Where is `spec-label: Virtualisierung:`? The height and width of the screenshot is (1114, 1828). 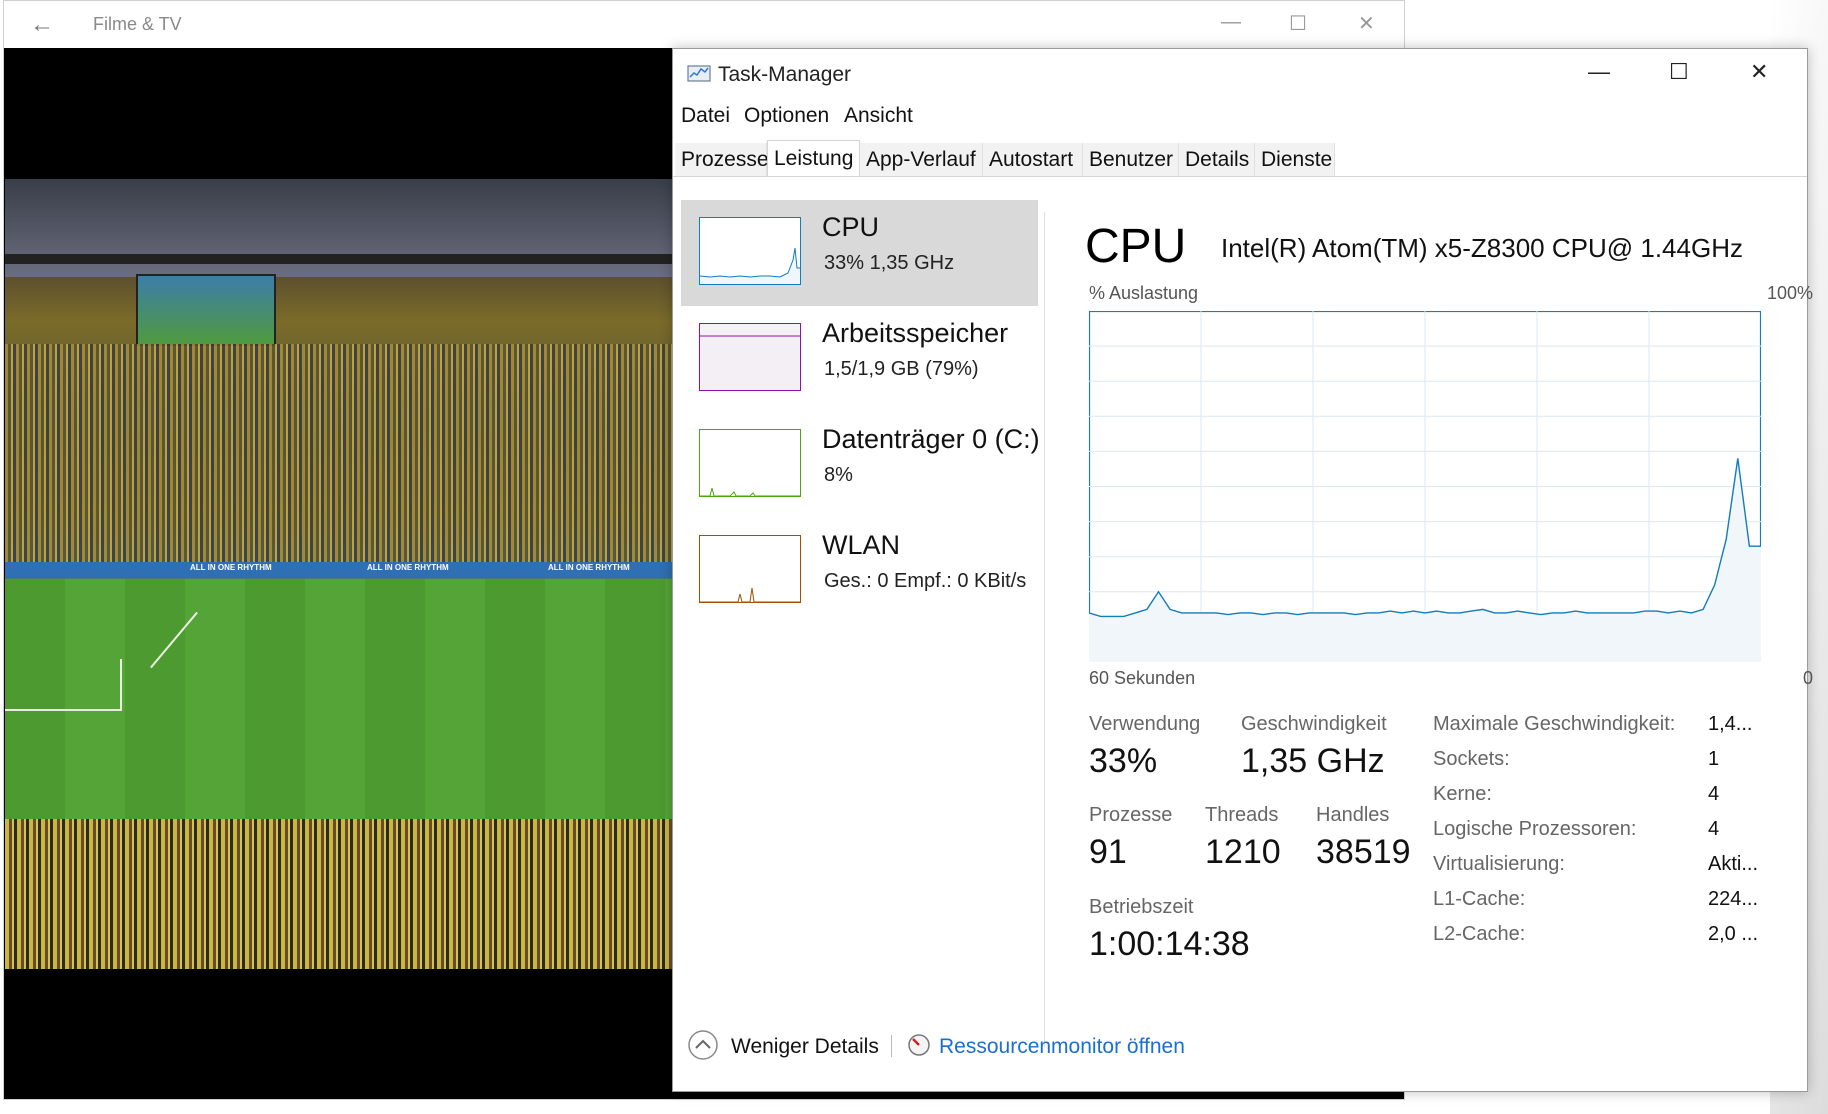 spec-label: Virtualisierung: is located at coordinates (1499, 864).